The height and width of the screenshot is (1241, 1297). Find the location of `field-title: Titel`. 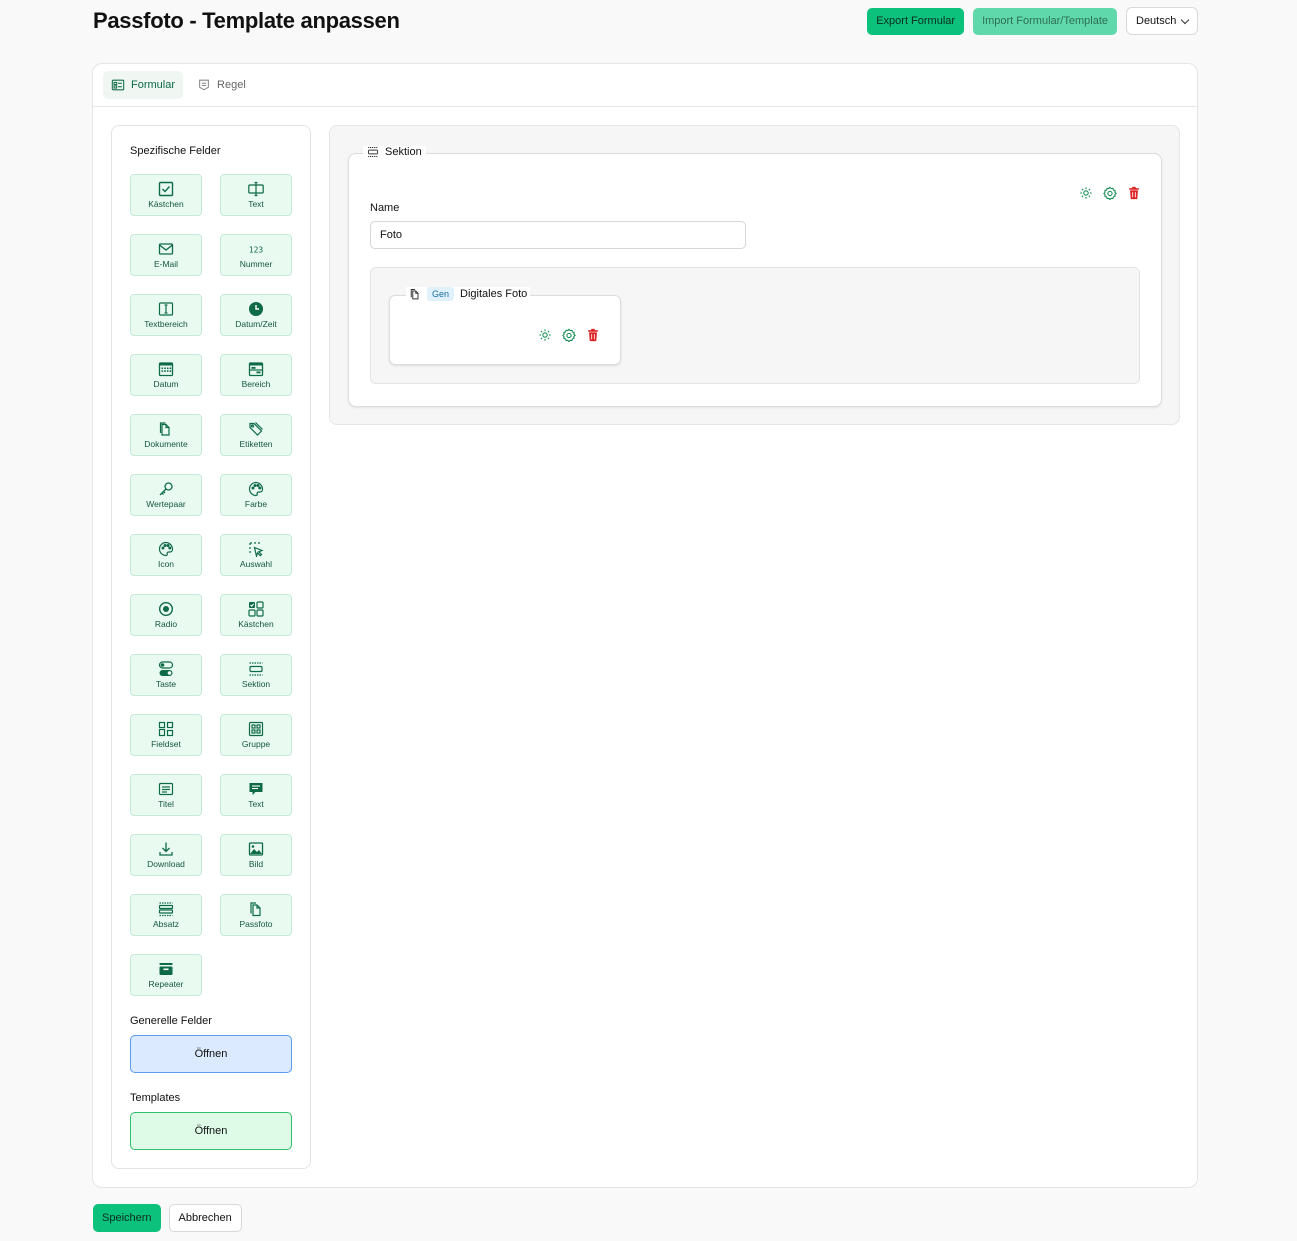

field-title: Titel is located at coordinates (166, 795).